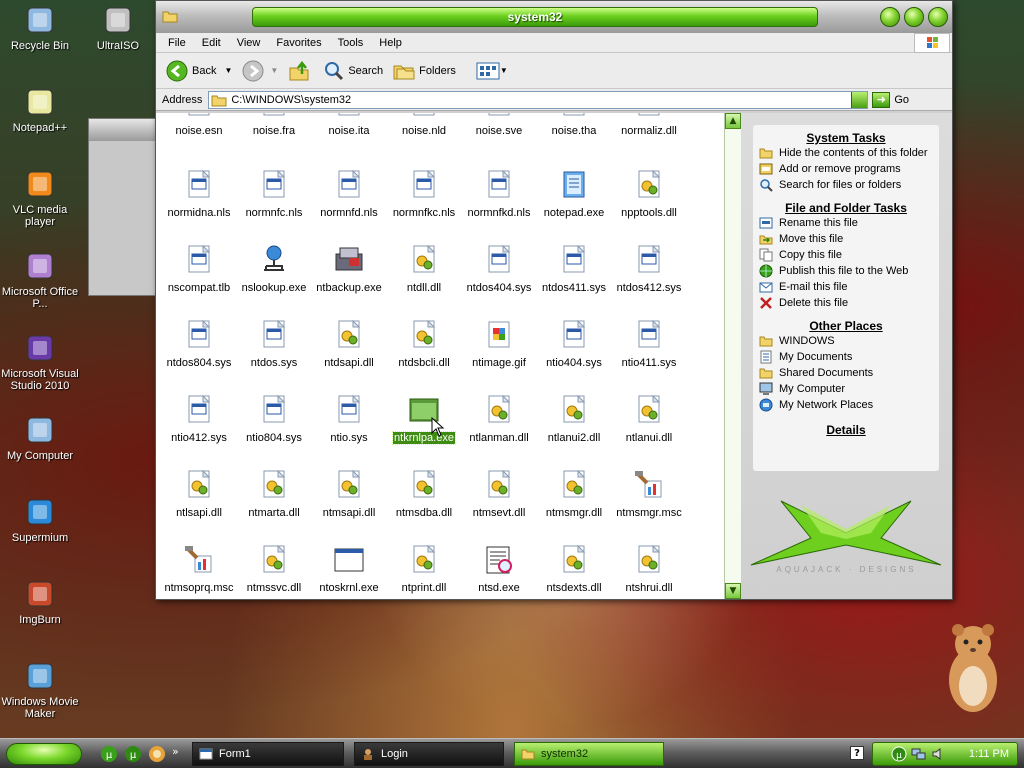 This screenshot has height=768, width=1024. Describe the element at coordinates (846, 169) in the screenshot. I see `task-link: Add or remove programs` at that location.